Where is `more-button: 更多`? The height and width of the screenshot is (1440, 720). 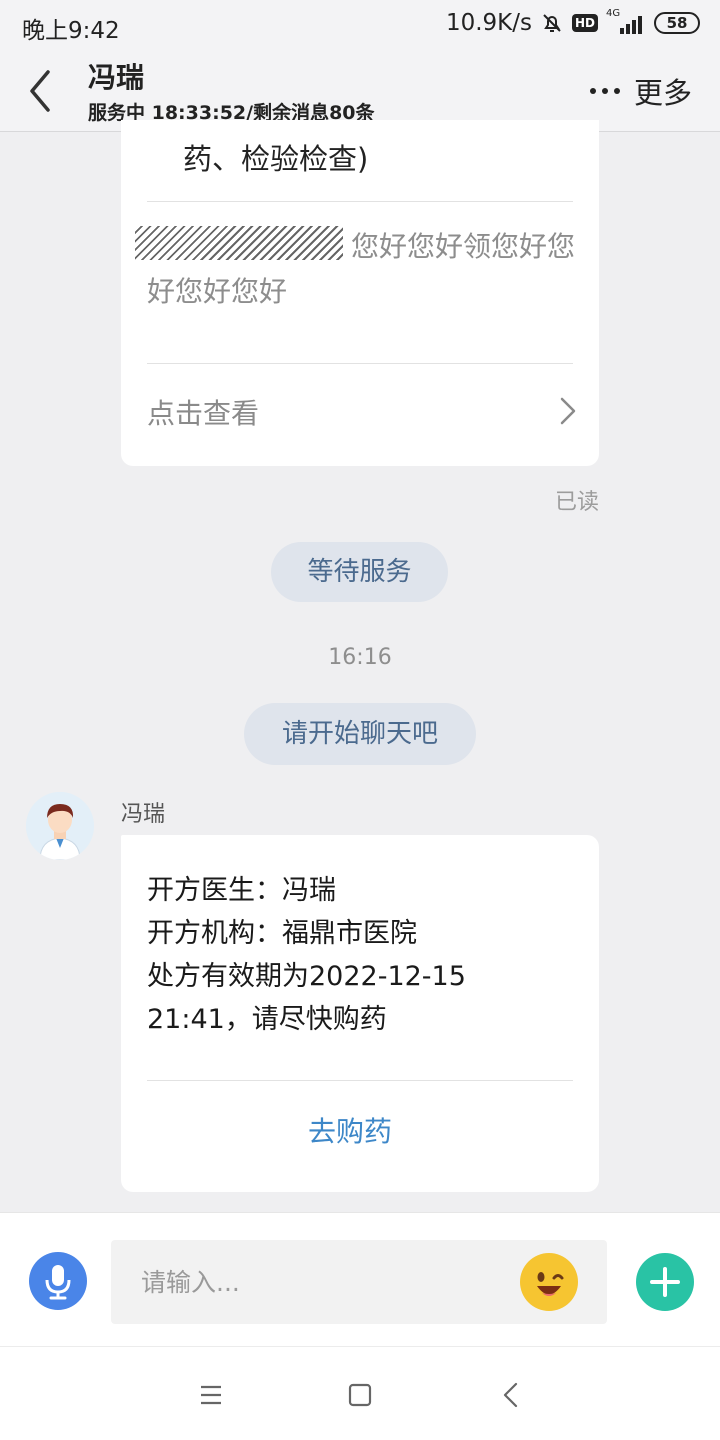
more-button: 更多 is located at coordinates (640, 91).